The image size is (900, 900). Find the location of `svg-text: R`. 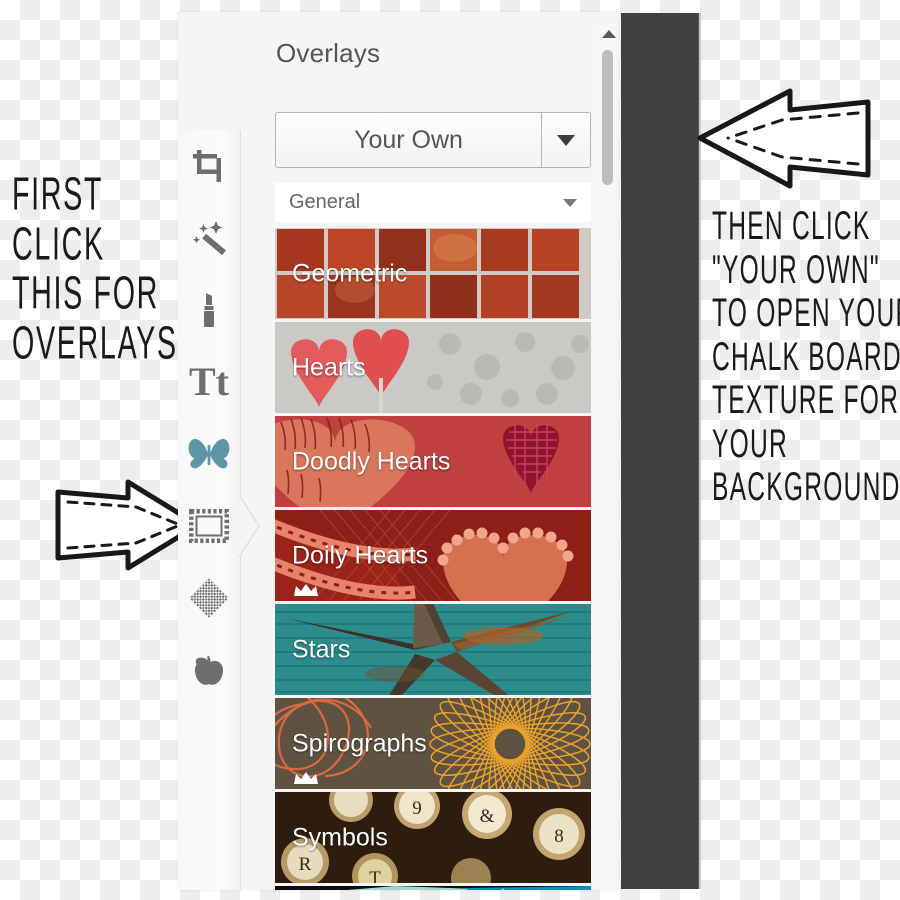

svg-text: R is located at coordinates (305, 864).